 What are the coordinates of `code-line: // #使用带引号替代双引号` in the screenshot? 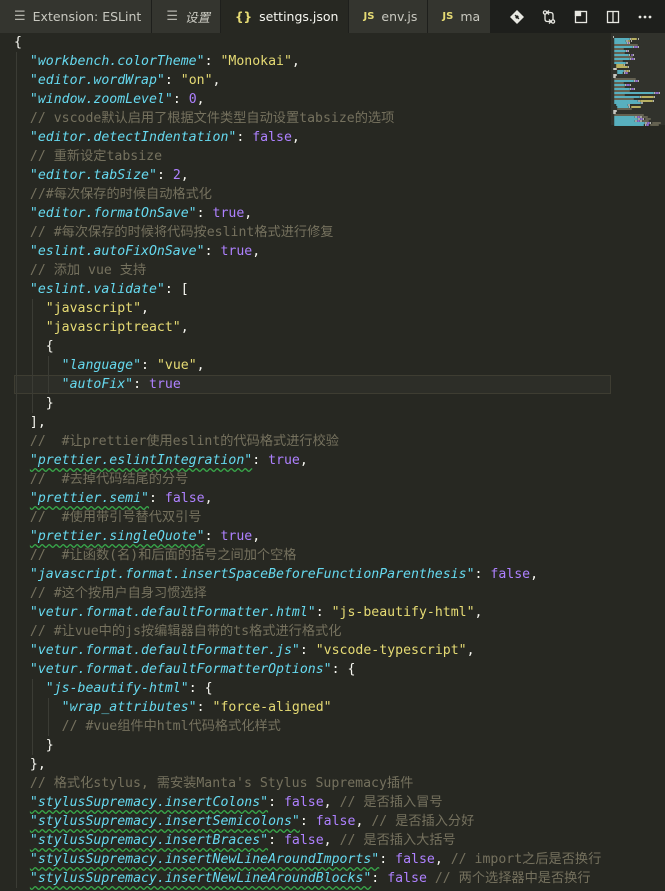 It's located at (311, 517).